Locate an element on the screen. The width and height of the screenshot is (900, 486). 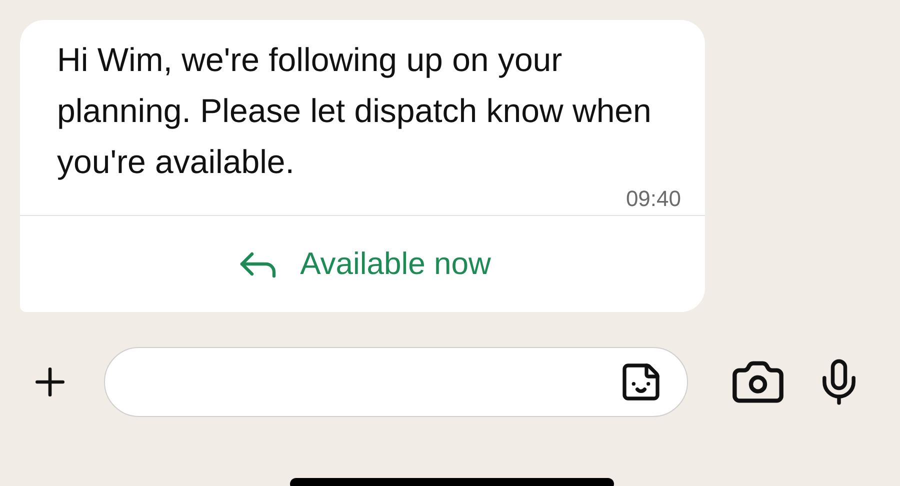
message-time: 09:40 is located at coordinates (653, 199).